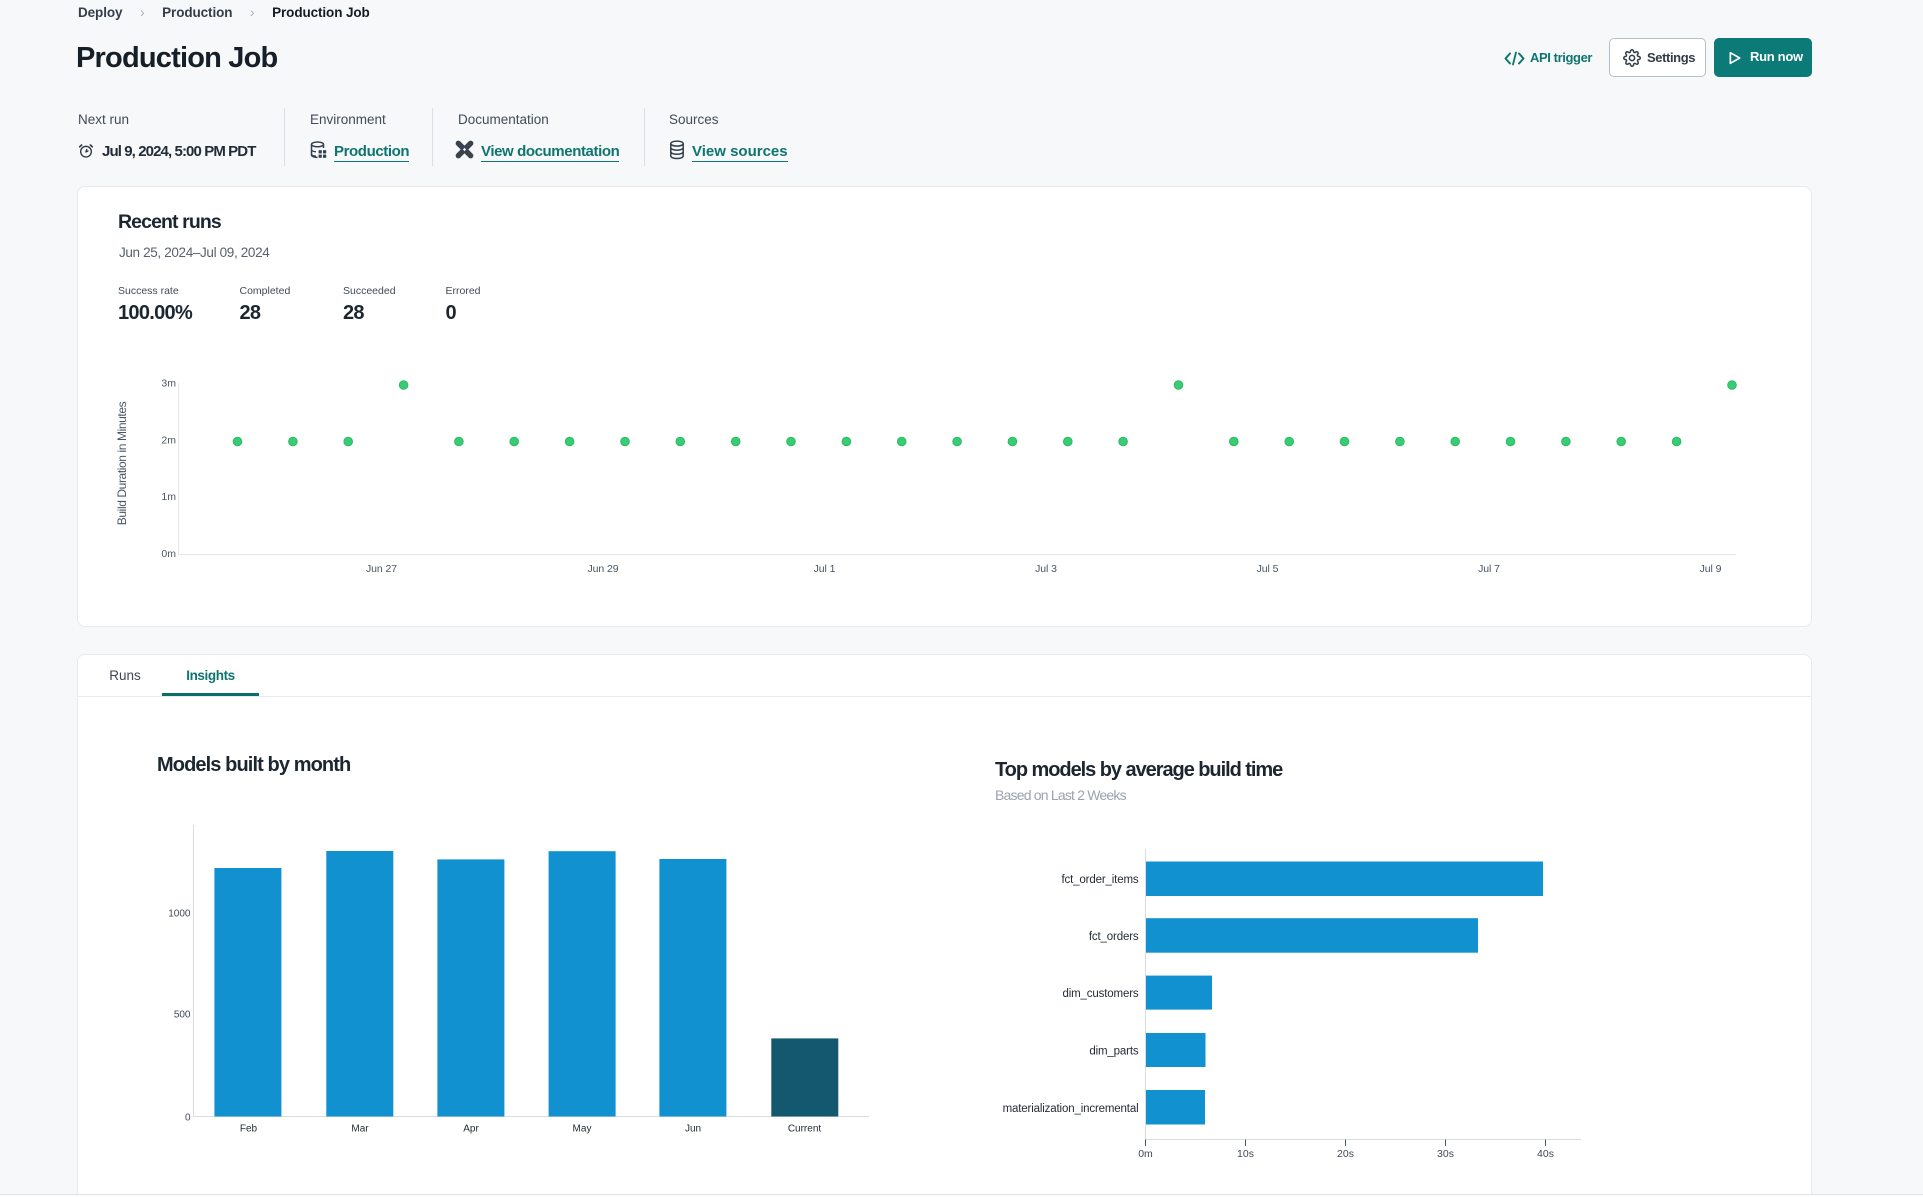 This screenshot has height=1197, width=1923. I want to click on svg-text: 30s, so click(1445, 1154).